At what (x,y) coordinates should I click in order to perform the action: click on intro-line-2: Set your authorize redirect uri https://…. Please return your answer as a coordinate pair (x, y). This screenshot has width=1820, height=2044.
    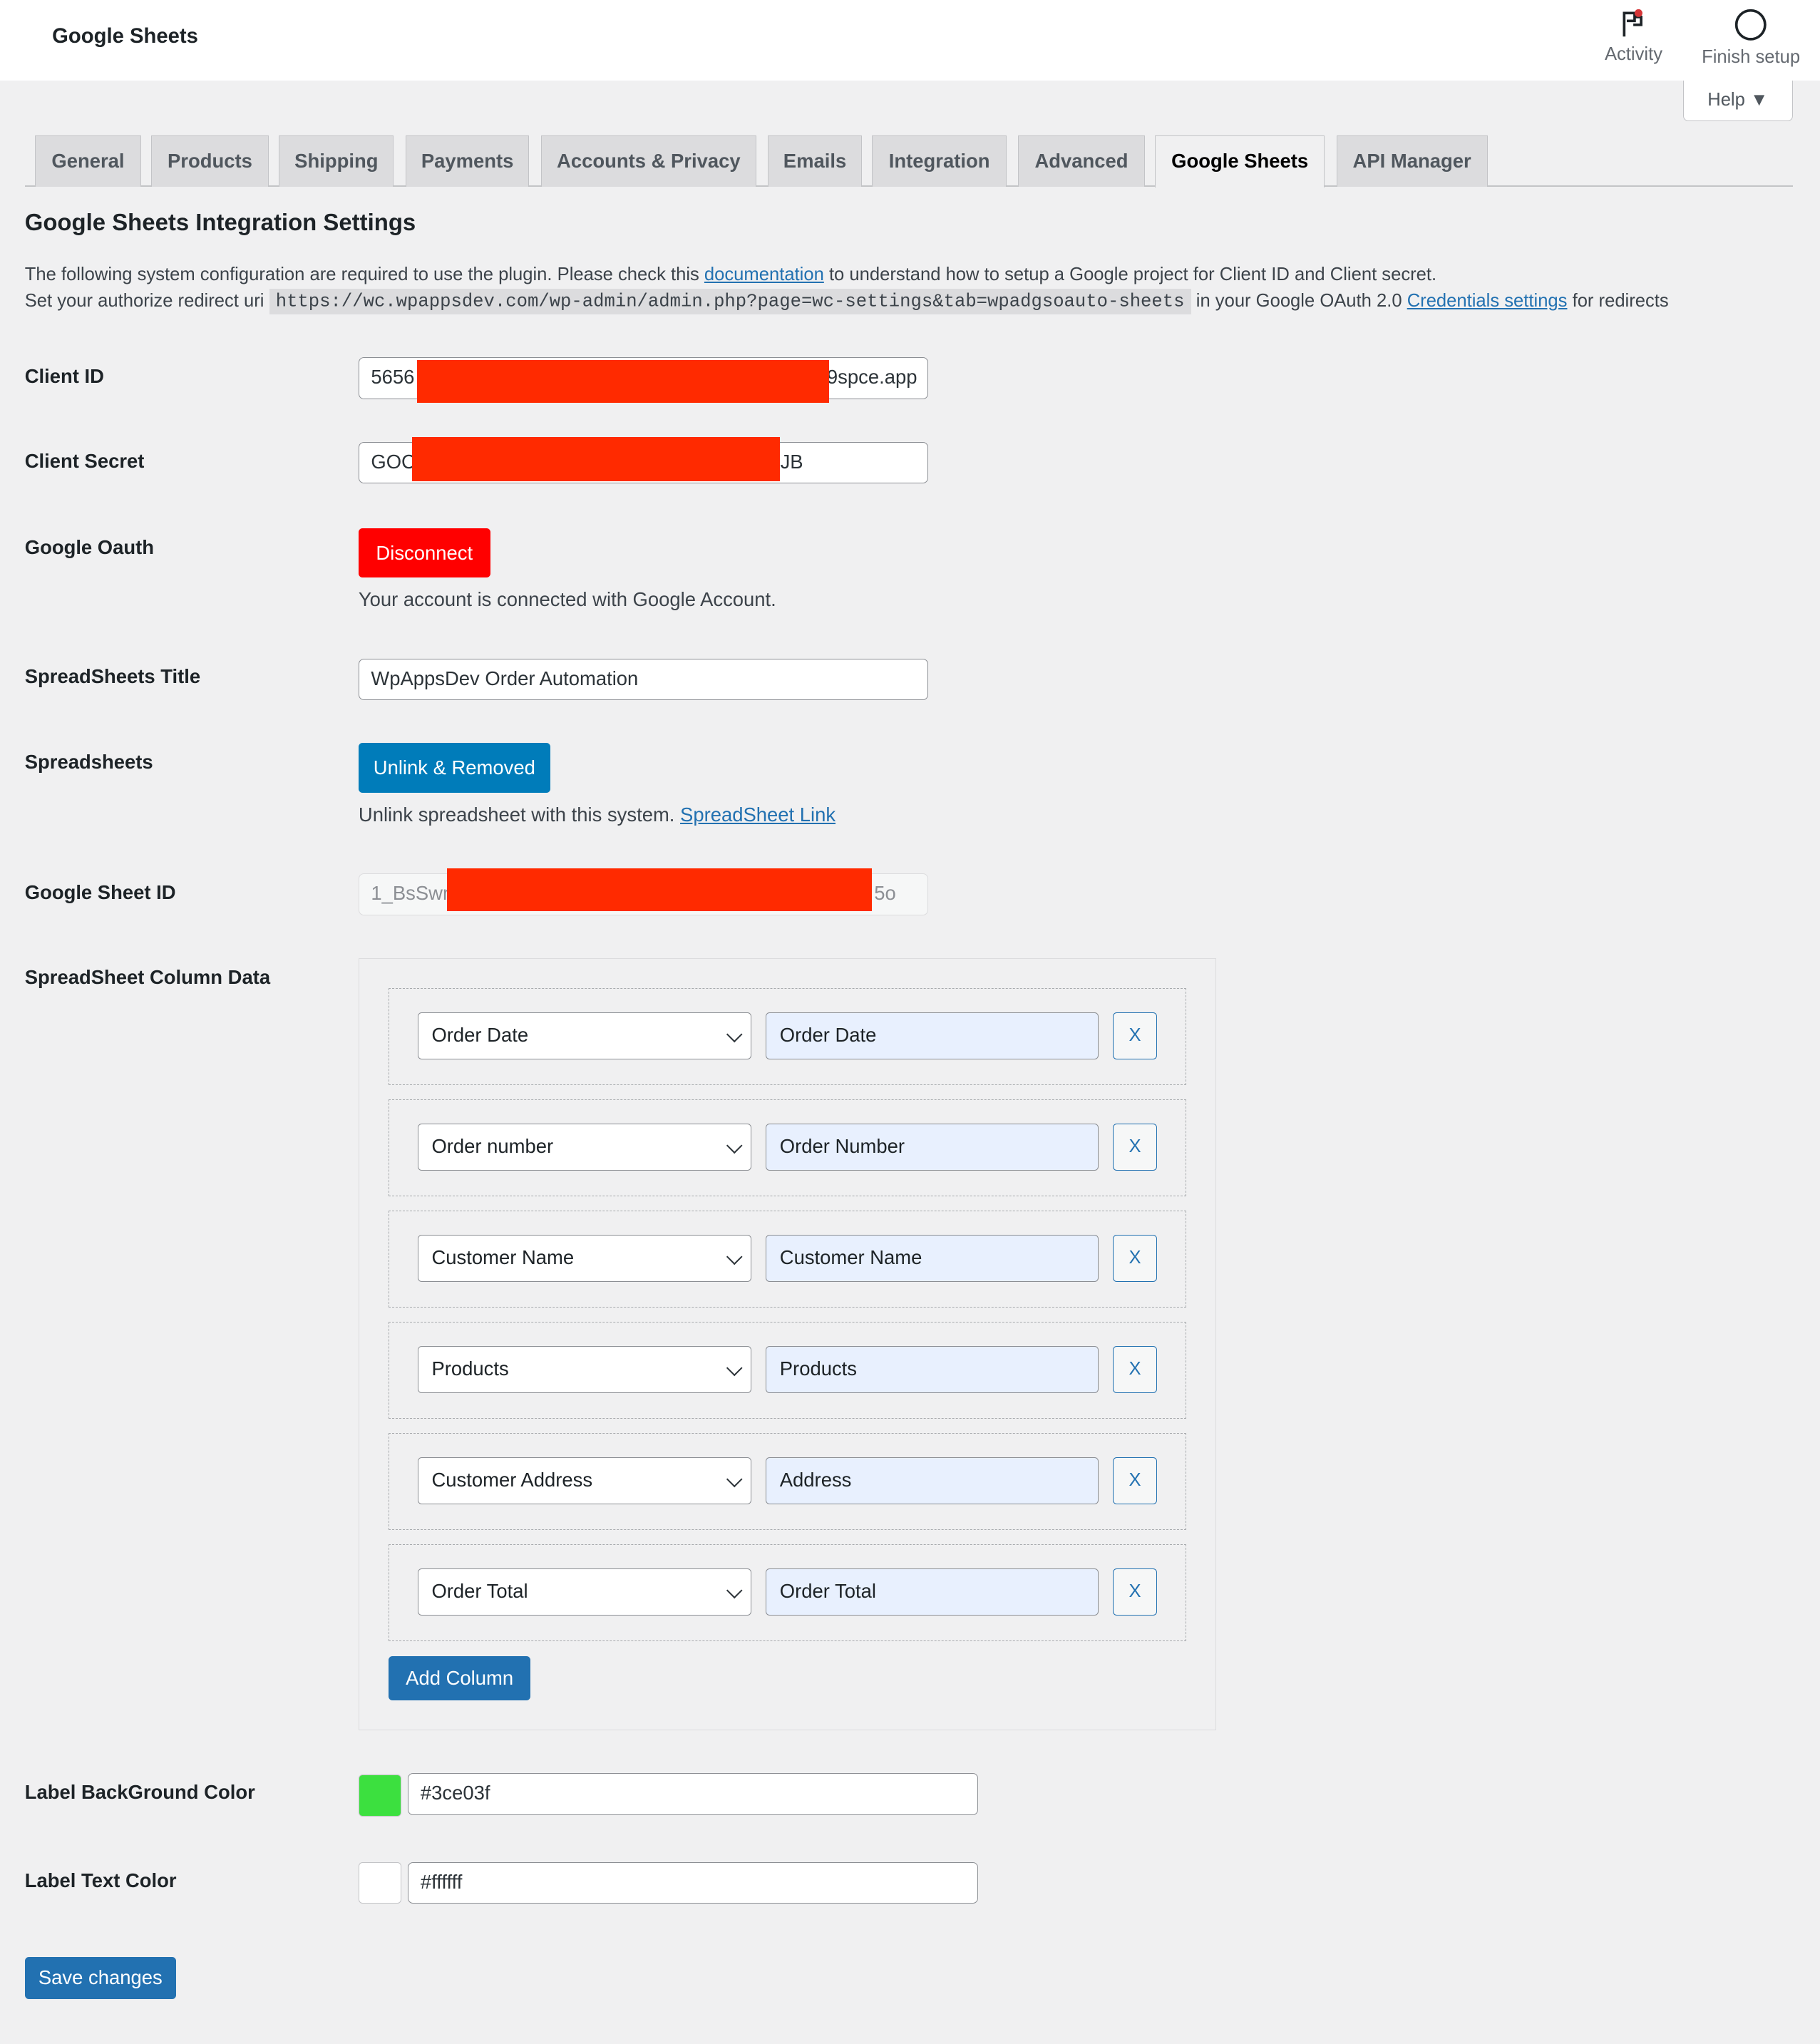
    Looking at the image, I should click on (846, 302).